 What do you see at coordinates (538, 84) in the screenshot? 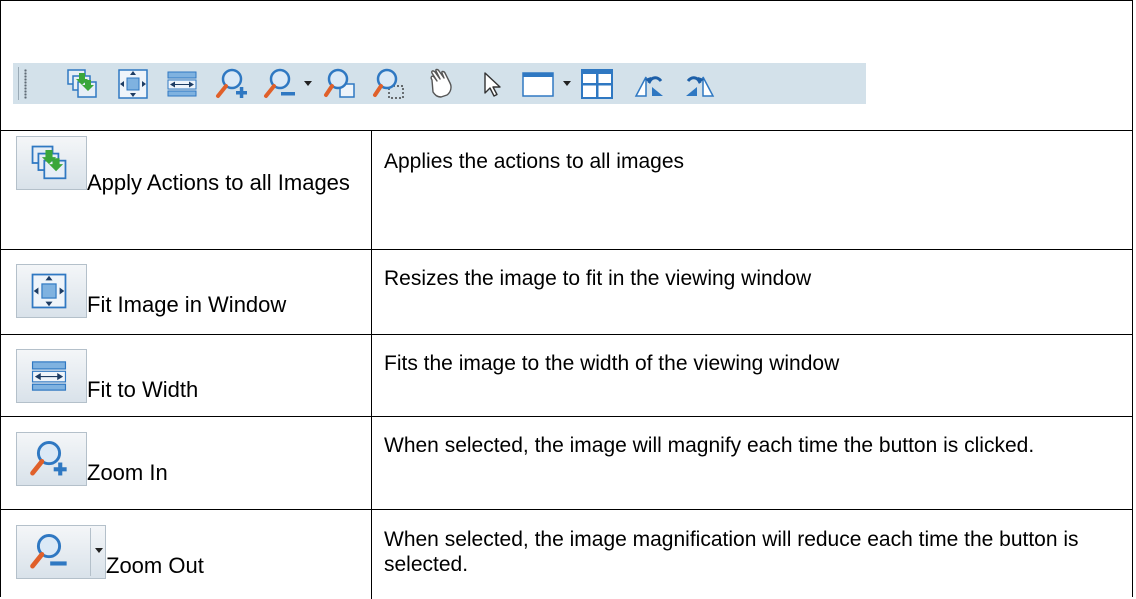
I see `window-icon` at bounding box center [538, 84].